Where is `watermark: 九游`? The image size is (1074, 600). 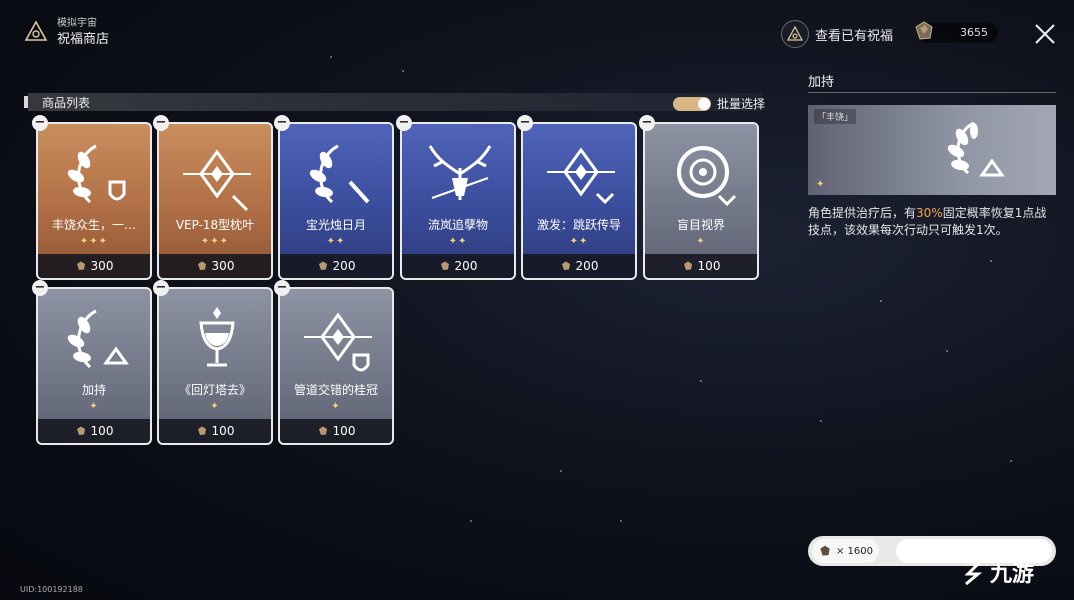 watermark: 九游 is located at coordinates (996, 572).